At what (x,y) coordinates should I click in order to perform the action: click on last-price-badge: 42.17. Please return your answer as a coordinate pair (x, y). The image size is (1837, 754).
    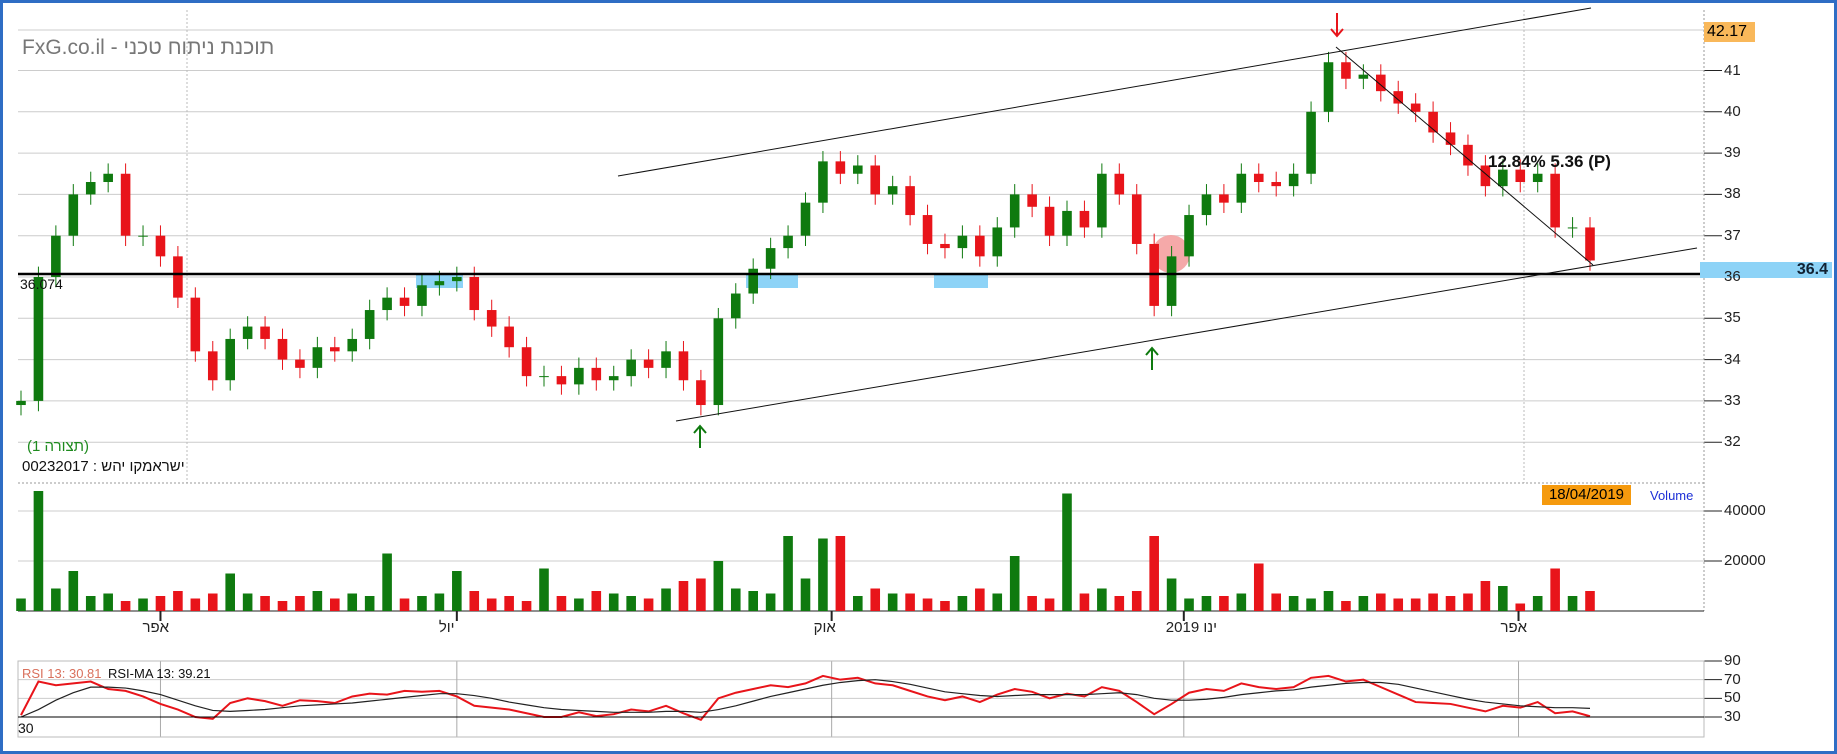
    Looking at the image, I should click on (1729, 32).